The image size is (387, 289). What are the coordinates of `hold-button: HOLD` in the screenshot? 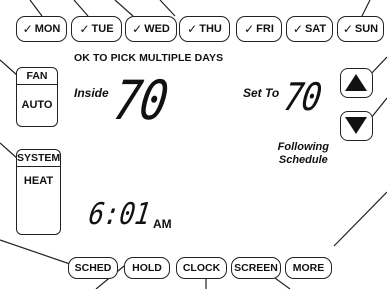 It's located at (147, 268).